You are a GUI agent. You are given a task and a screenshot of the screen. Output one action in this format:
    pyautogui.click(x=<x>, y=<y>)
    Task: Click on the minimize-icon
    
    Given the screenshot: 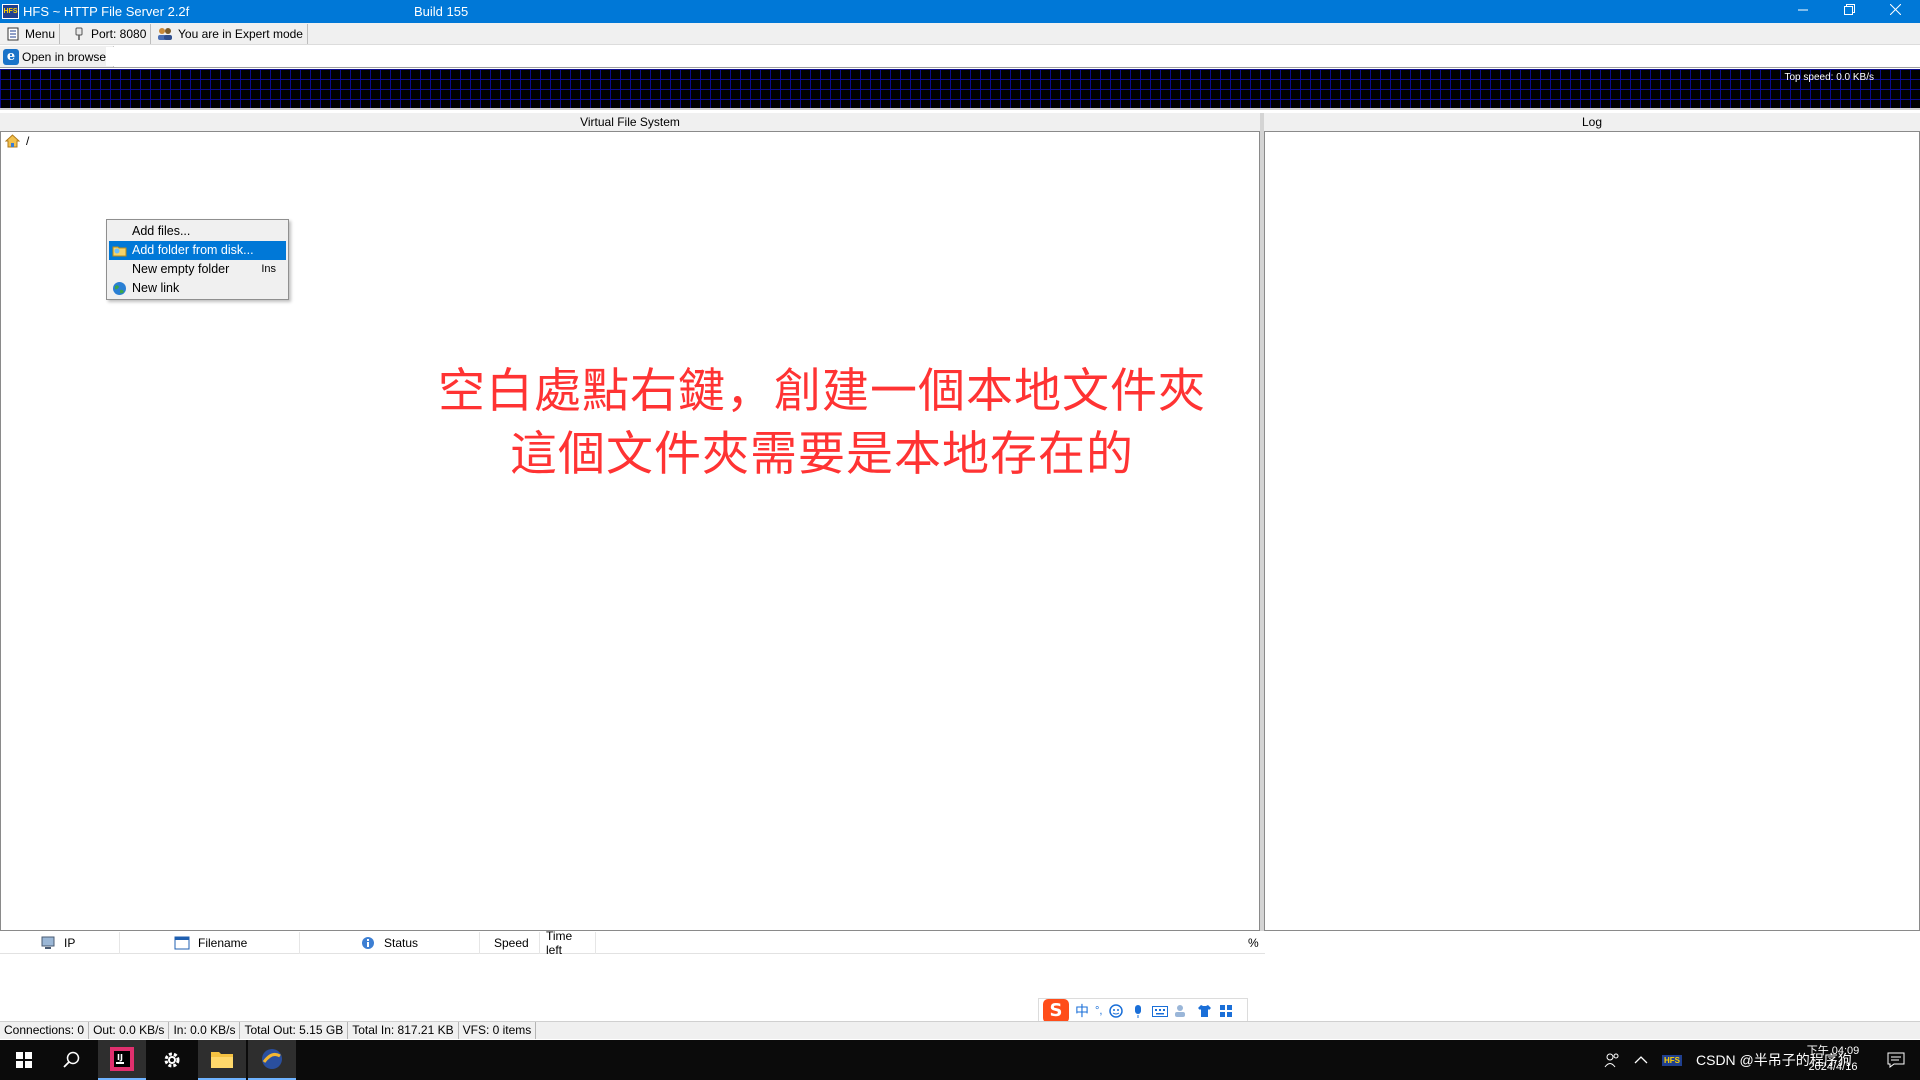 What is the action you would take?
    pyautogui.click(x=1803, y=10)
    